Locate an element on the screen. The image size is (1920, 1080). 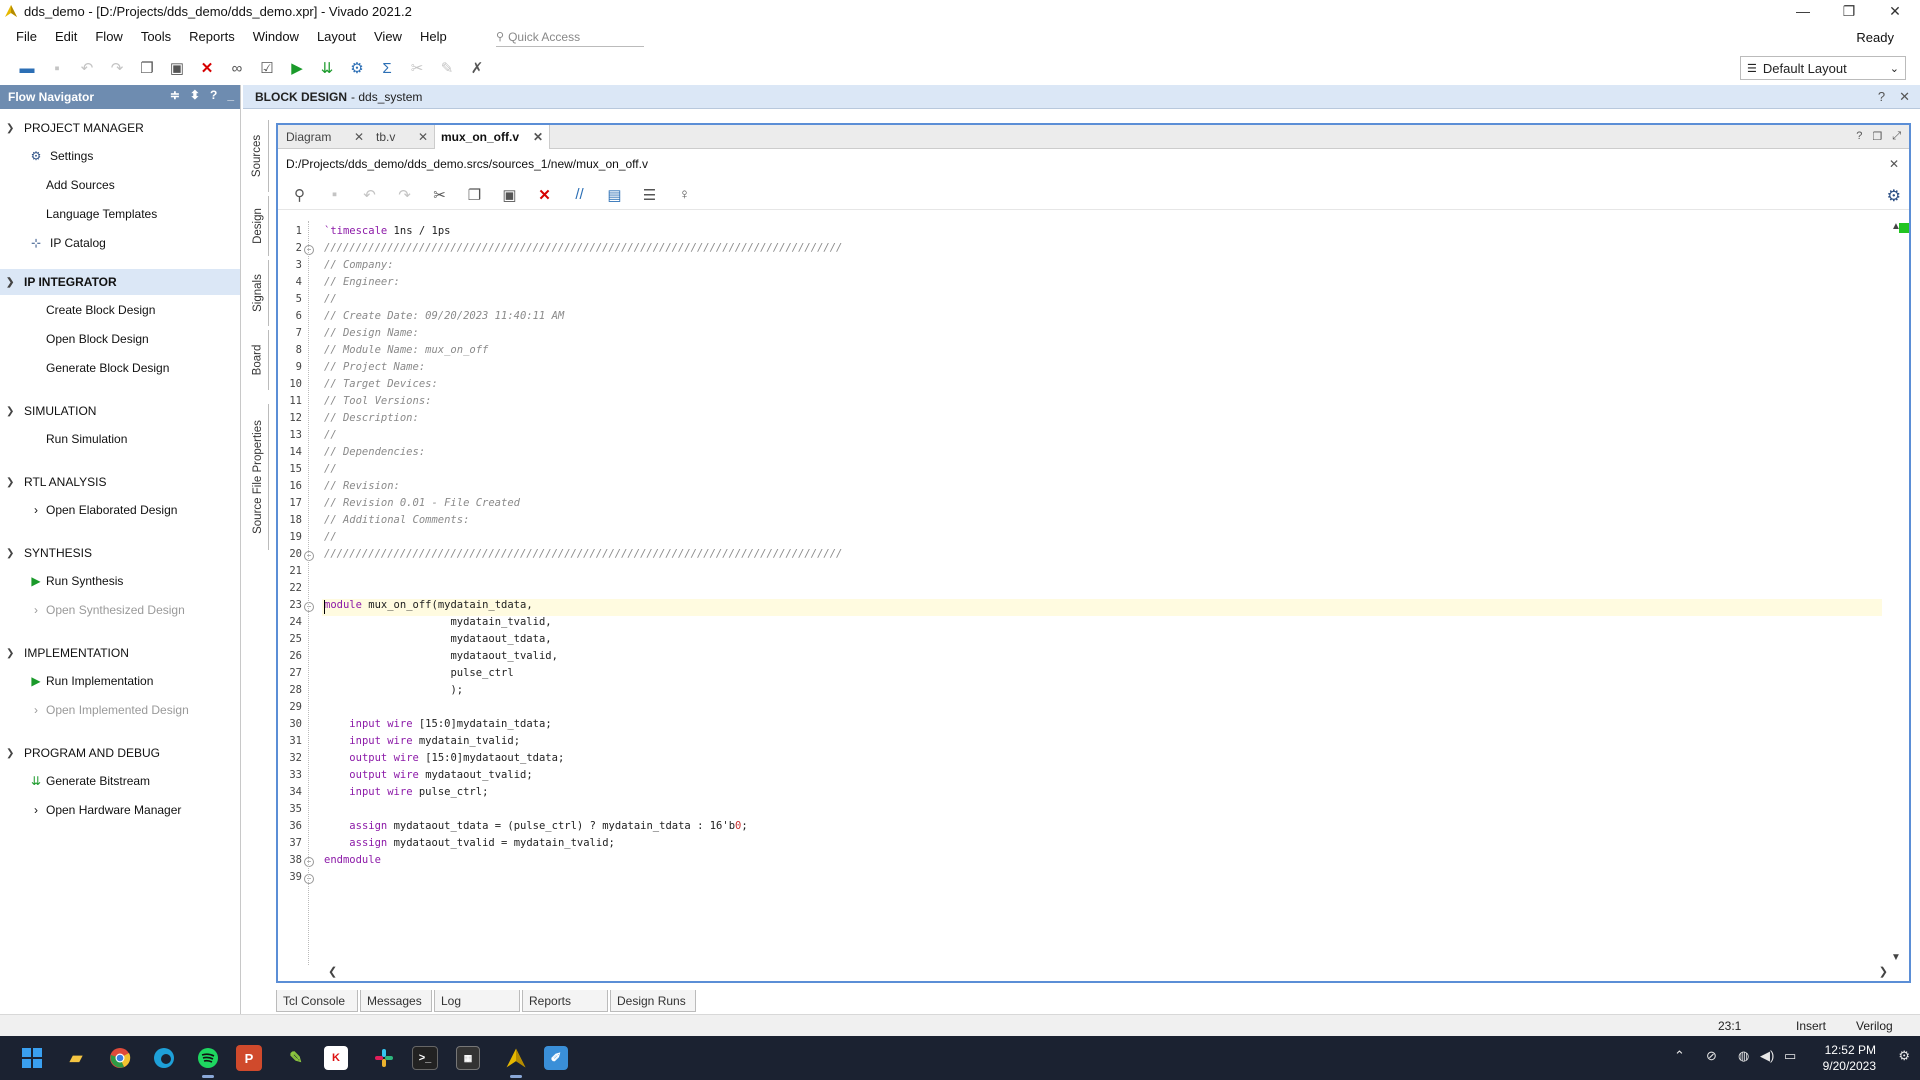
slack-icon is located at coordinates (384, 1058).